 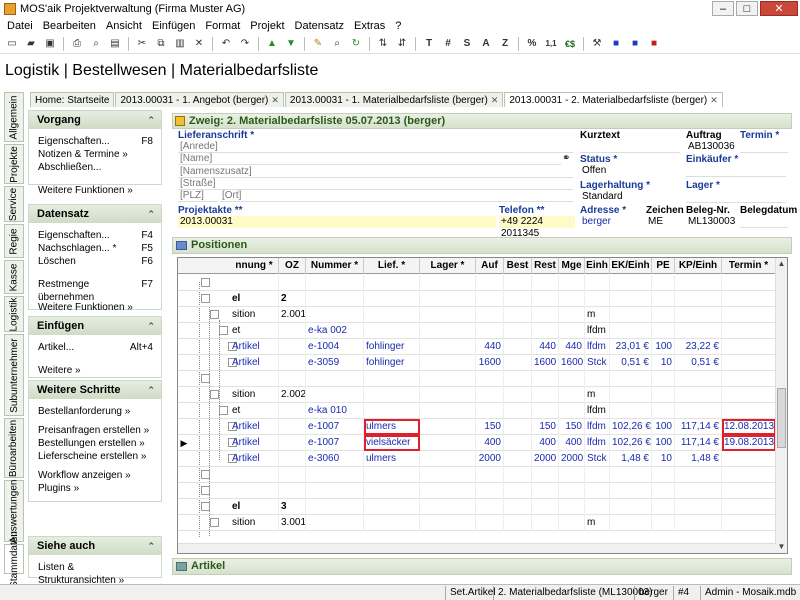 I want to click on table-cell: sition, so click(x=254, y=523).